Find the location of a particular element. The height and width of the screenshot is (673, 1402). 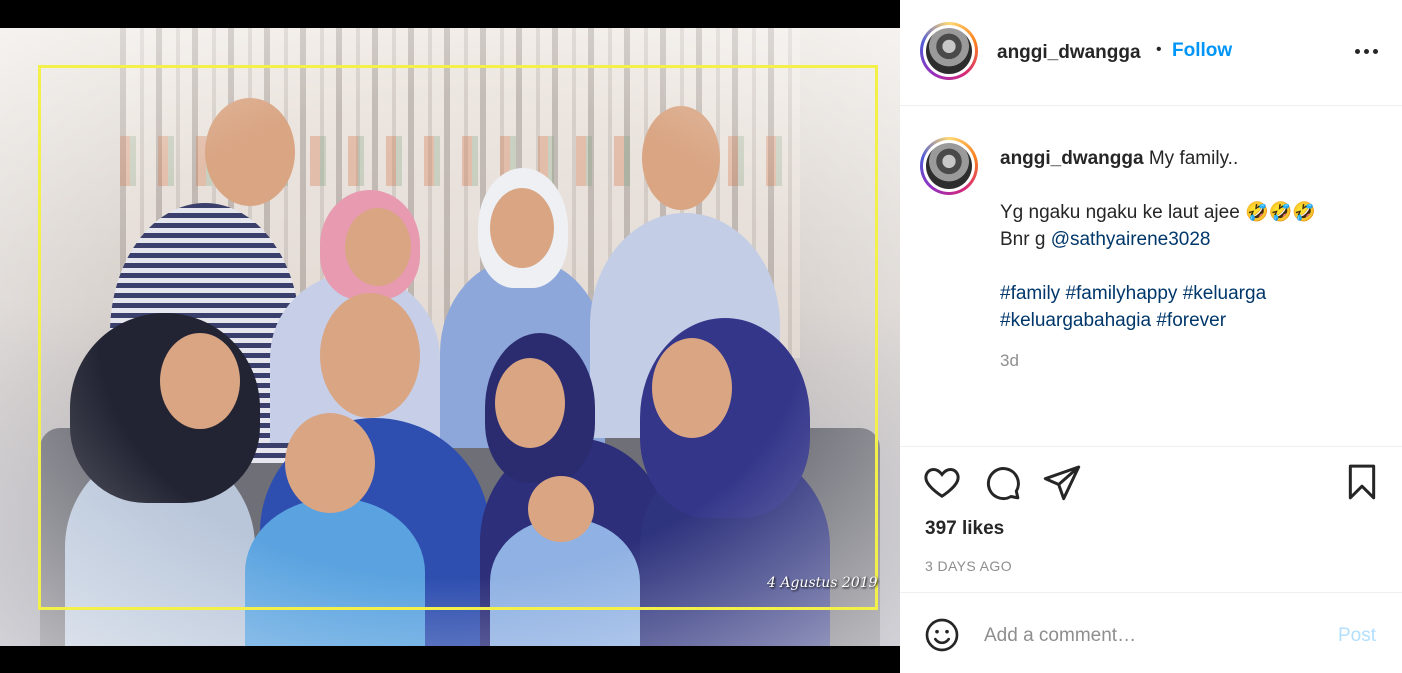

smiley-icon is located at coordinates (942, 635).